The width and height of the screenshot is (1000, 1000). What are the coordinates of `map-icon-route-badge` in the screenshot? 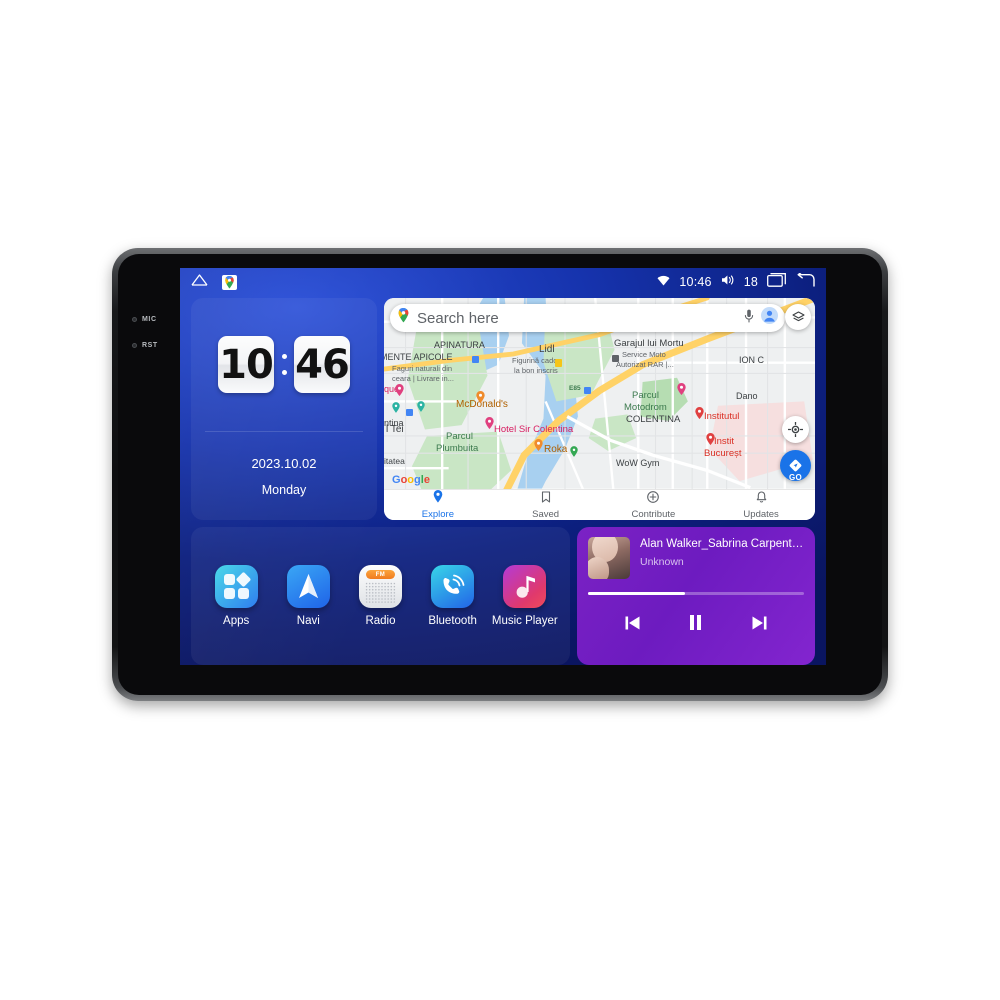 It's located at (587, 390).